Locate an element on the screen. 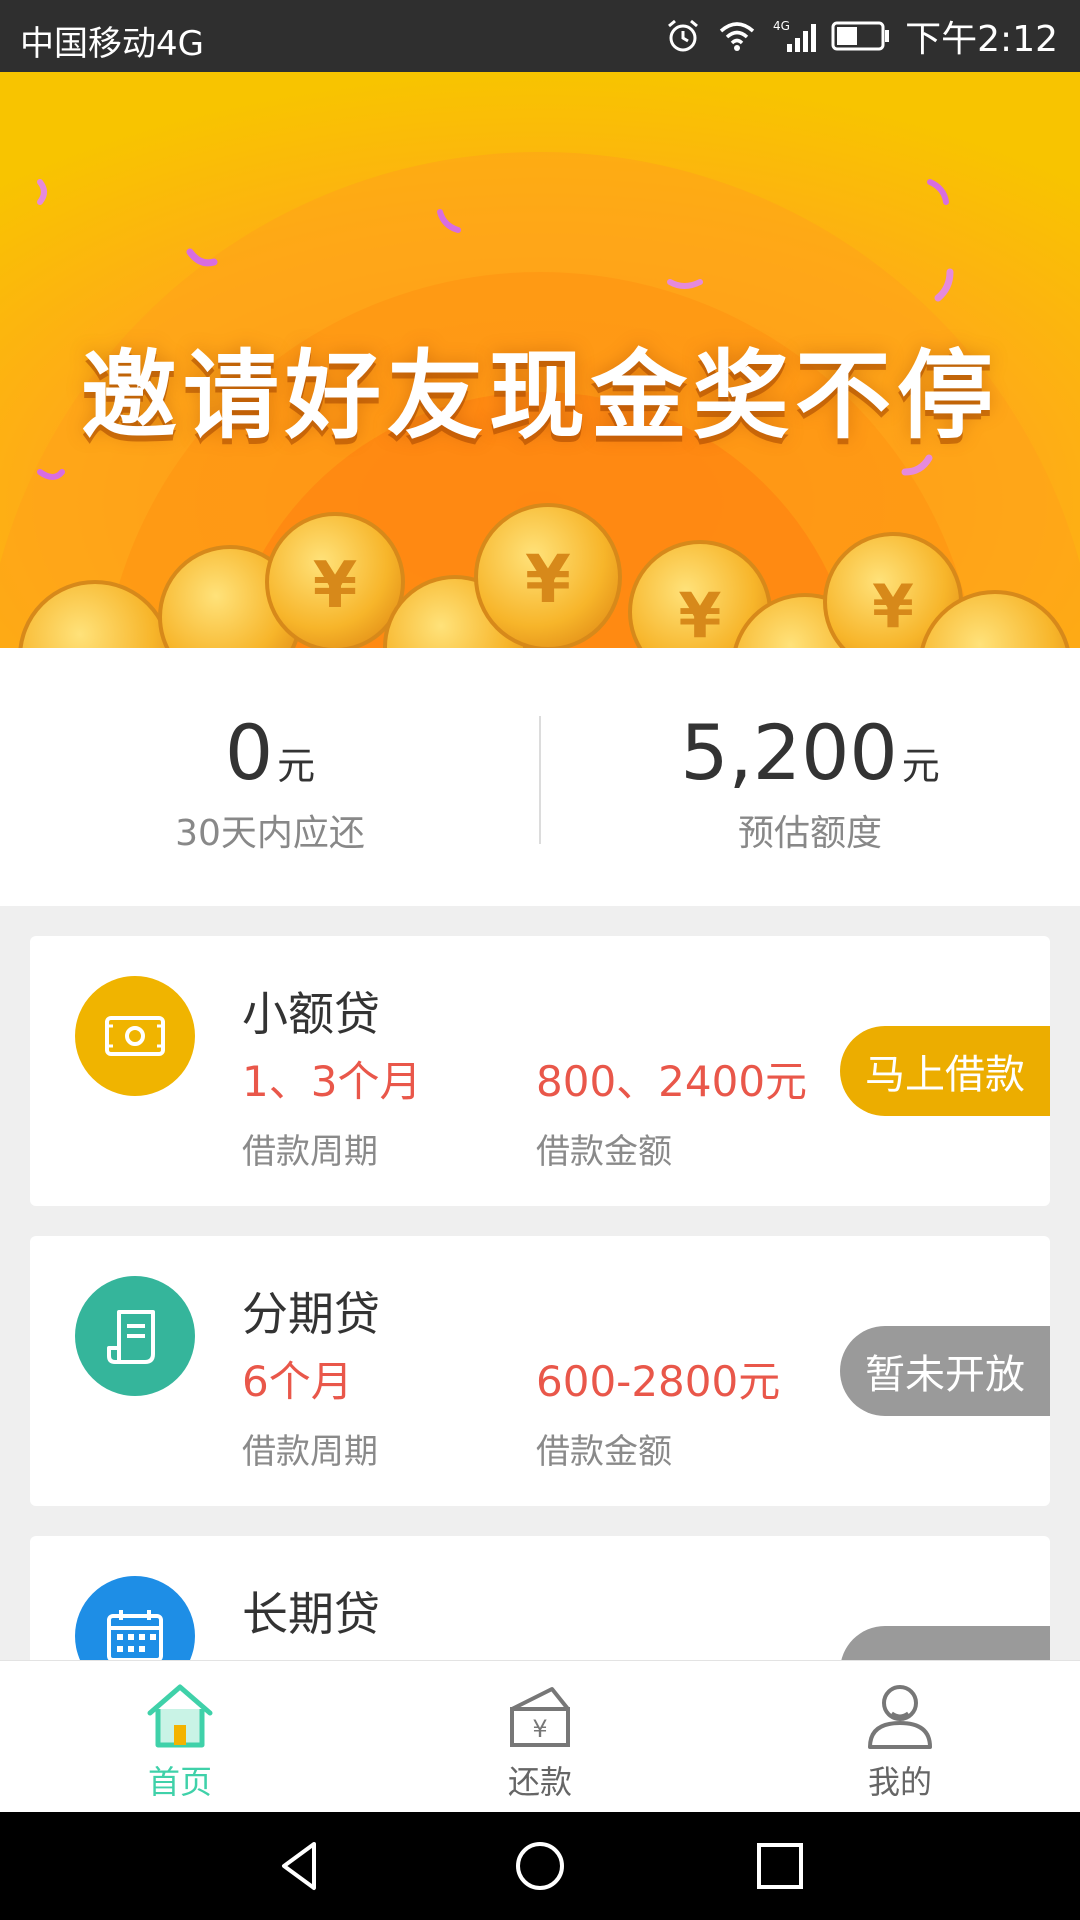 The height and width of the screenshot is (1920, 1080). nav-label-repayment: 还款 is located at coordinates (539, 1782).